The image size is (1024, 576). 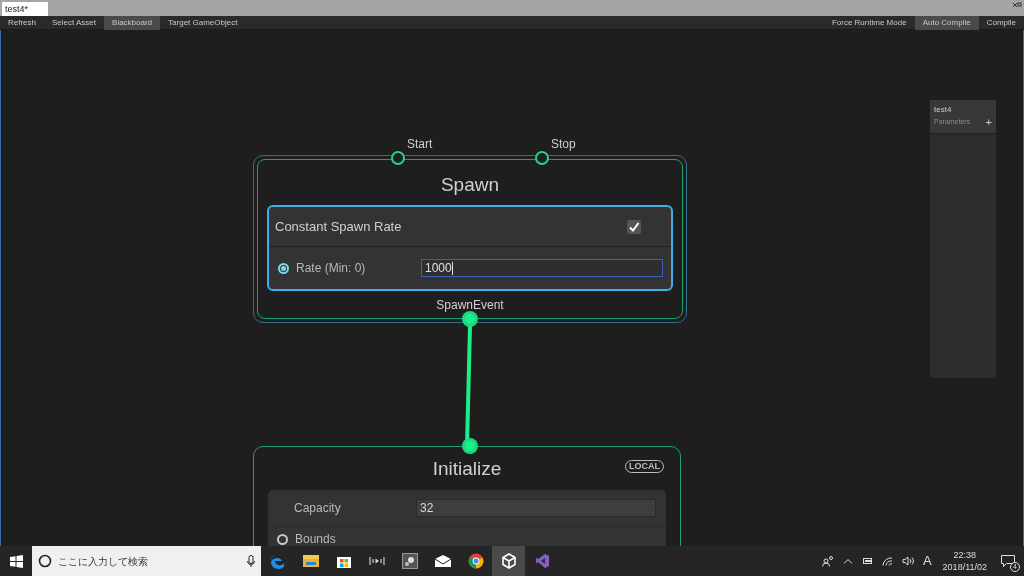 What do you see at coordinates (376, 561) in the screenshot?
I see `media-icon` at bounding box center [376, 561].